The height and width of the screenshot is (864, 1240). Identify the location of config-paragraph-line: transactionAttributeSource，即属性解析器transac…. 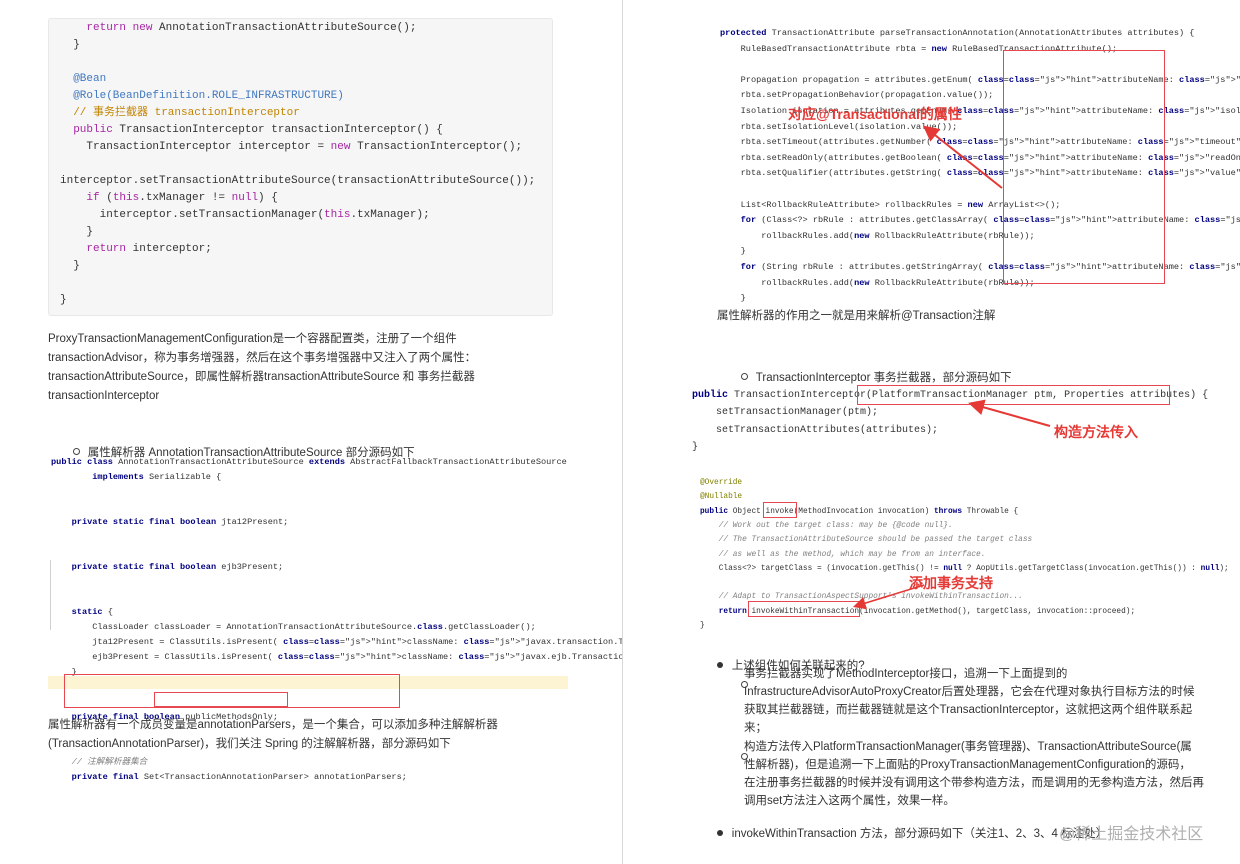
(261, 377).